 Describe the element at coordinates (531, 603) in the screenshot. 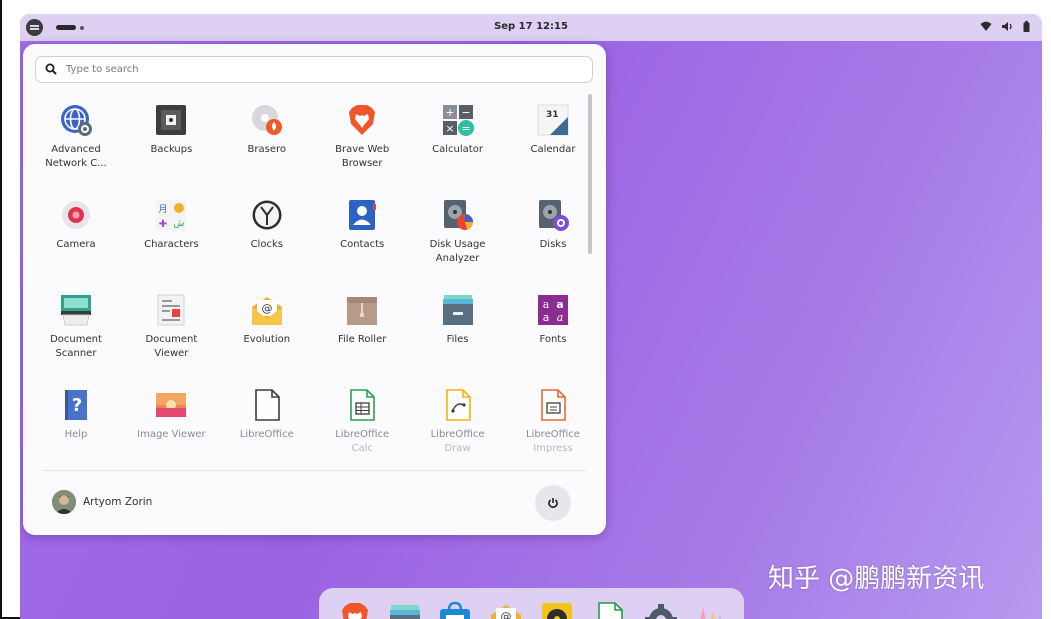

I see `dock: @` at that location.